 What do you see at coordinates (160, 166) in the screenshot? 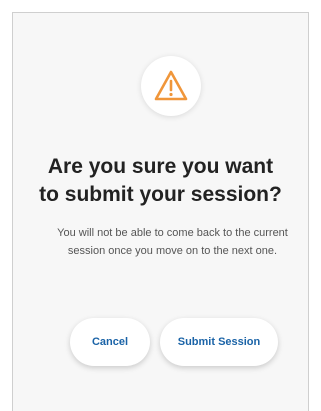
I see `dialog-title-line-1: Are you sure you want` at bounding box center [160, 166].